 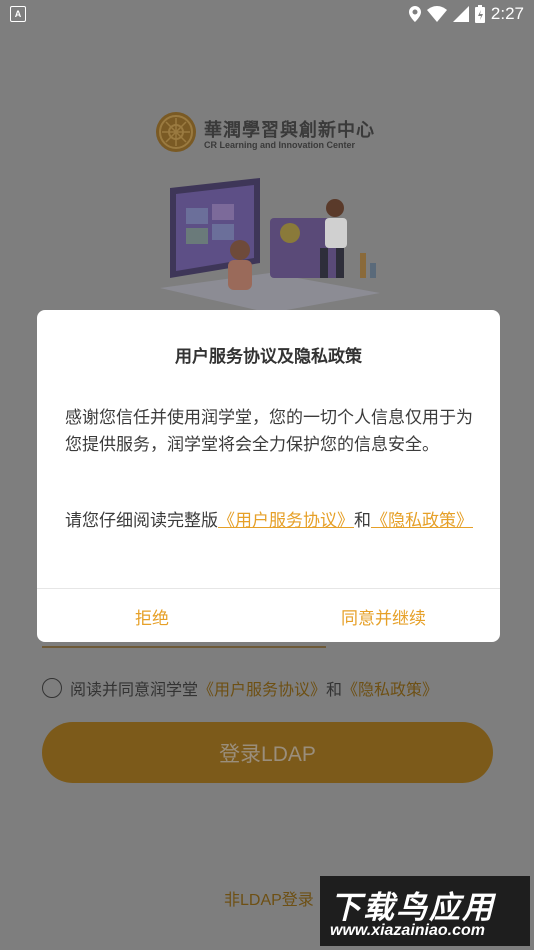 I want to click on reject-button: 拒绝, so click(x=152, y=616).